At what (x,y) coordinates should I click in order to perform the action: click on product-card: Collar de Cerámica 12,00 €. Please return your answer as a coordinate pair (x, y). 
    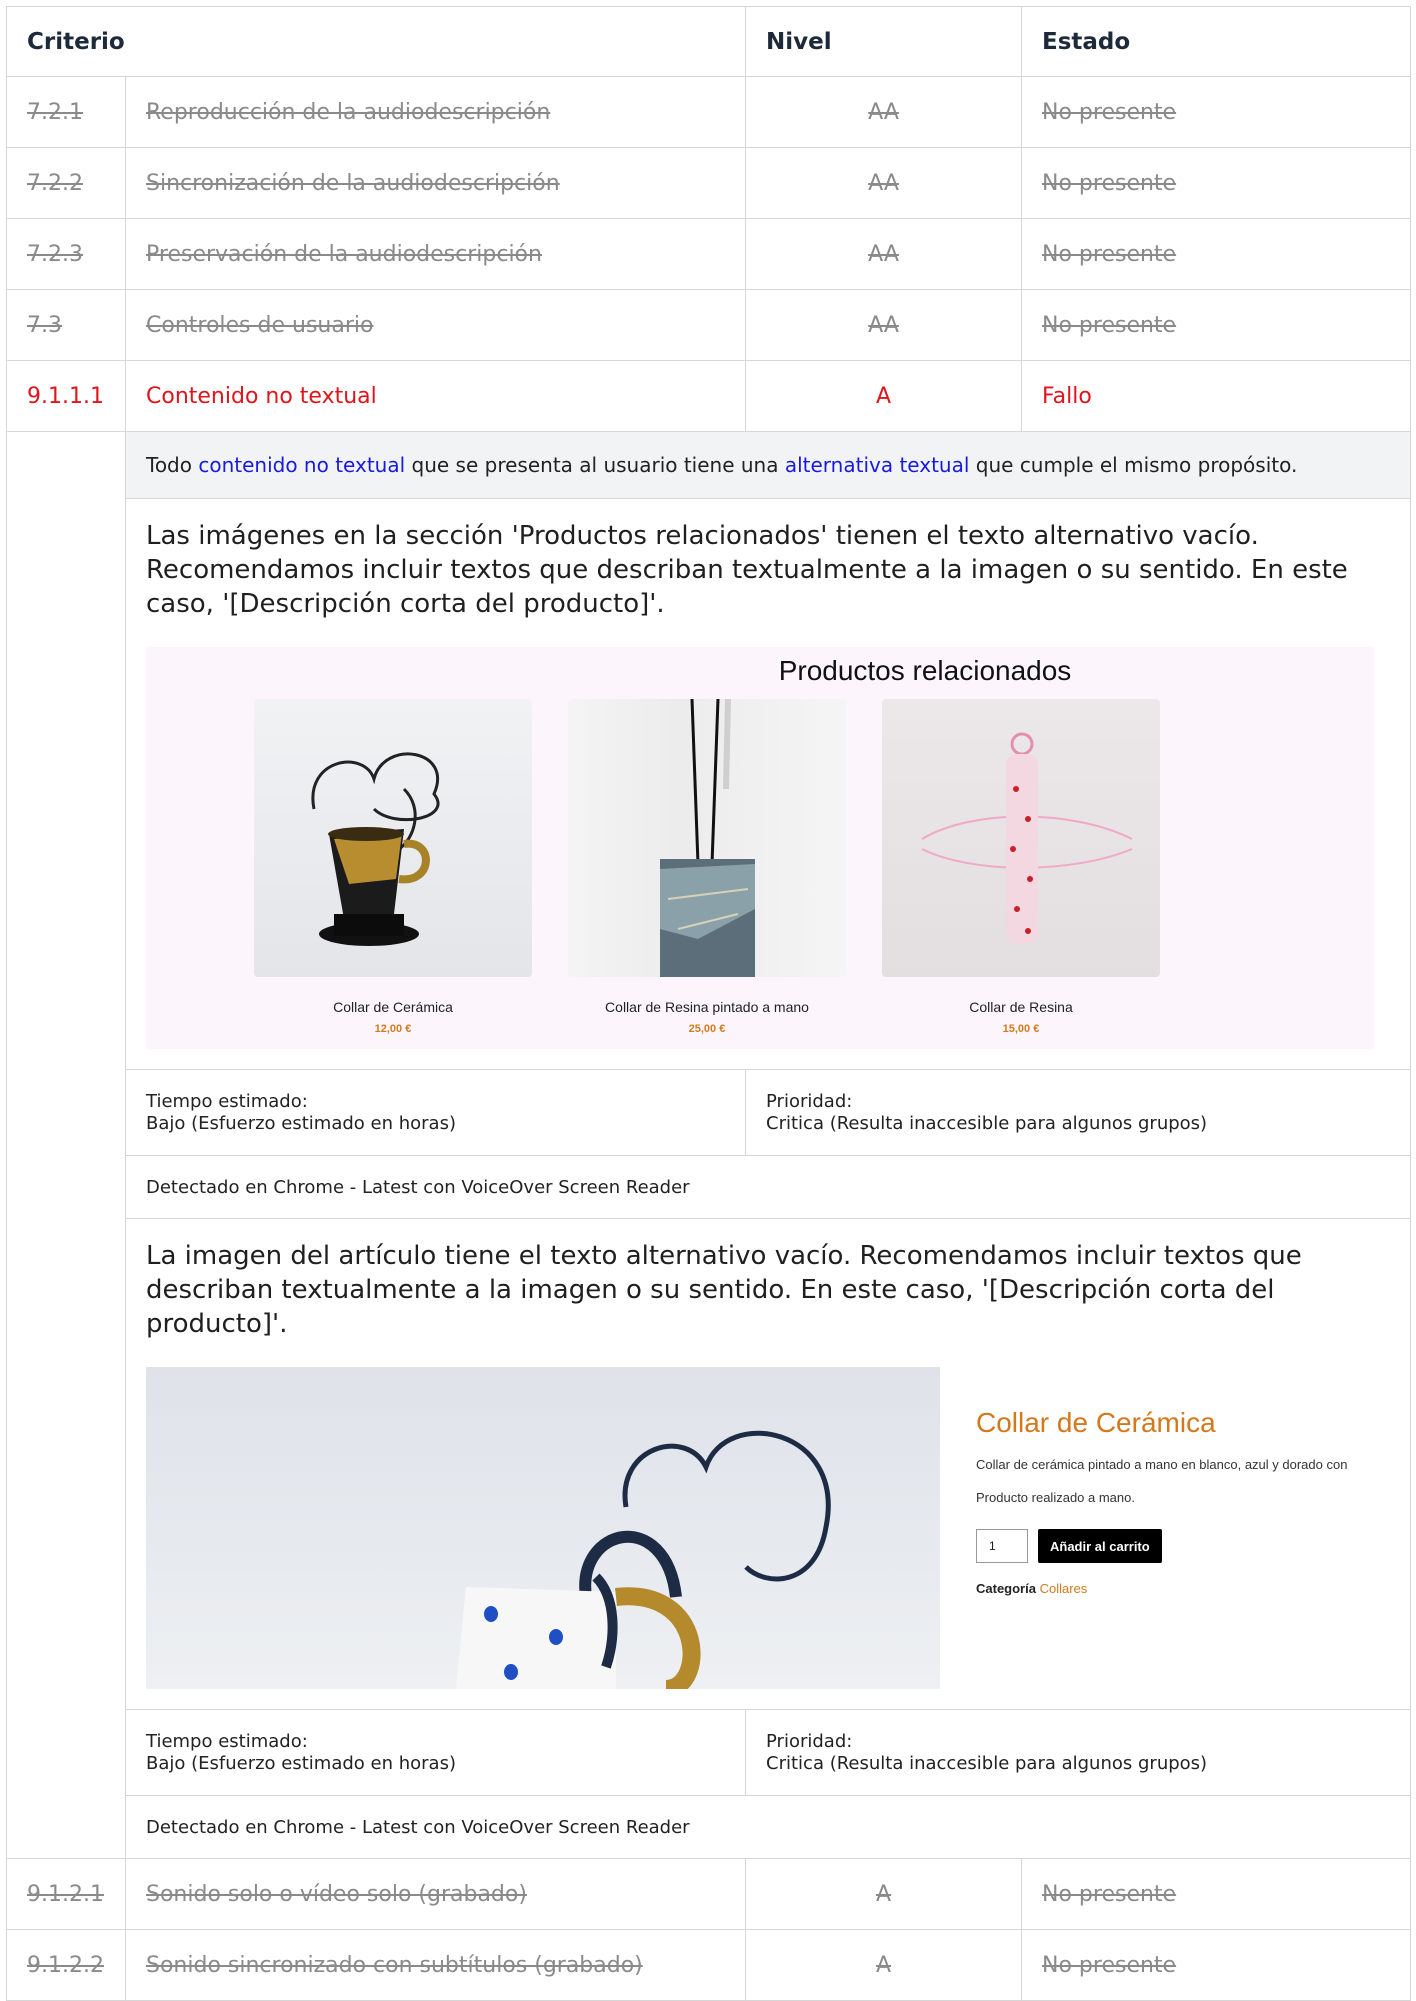
    Looking at the image, I should click on (393, 867).